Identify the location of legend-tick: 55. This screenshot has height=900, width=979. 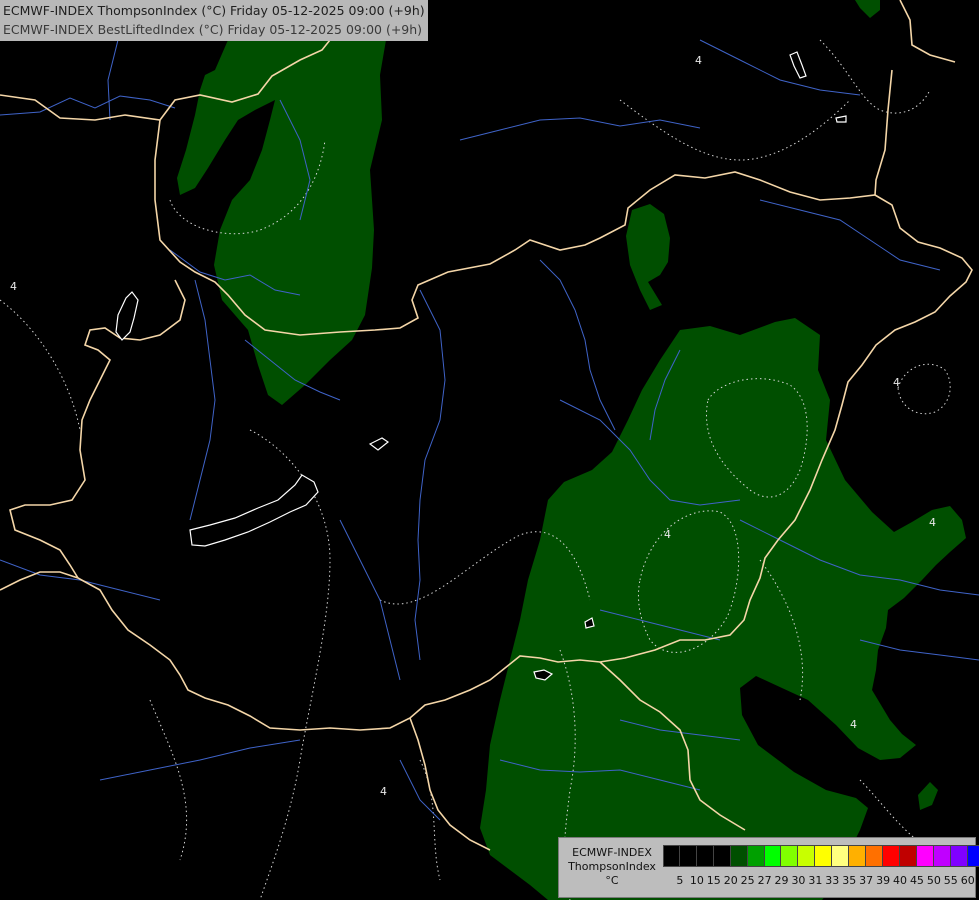
(950, 880).